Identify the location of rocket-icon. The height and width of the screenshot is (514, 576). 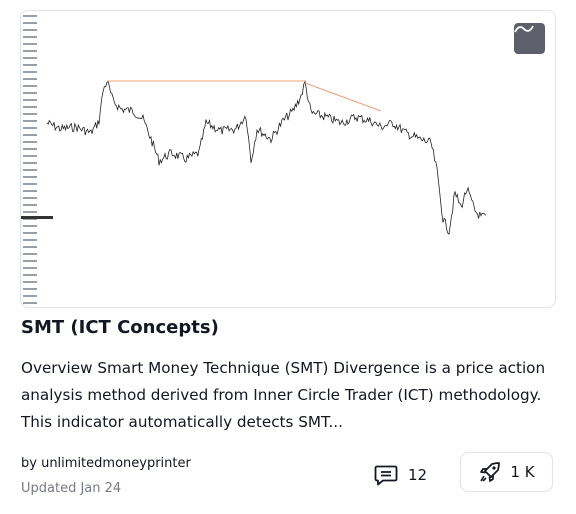
(490, 472).